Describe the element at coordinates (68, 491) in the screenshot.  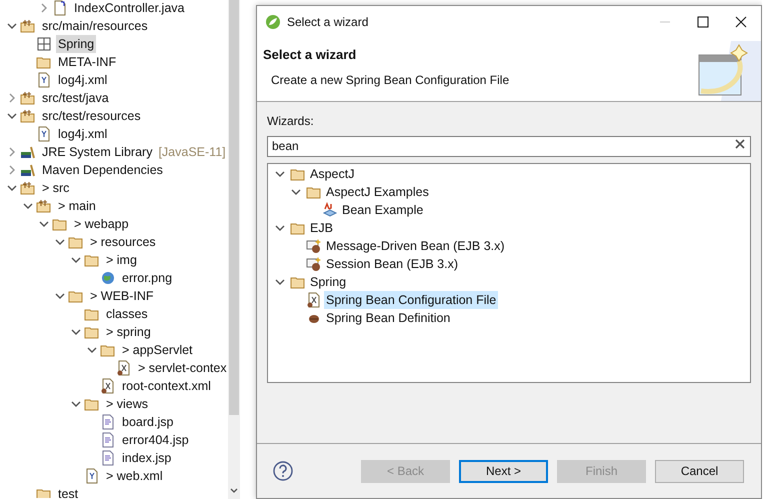
I see `tree-item: test` at that location.